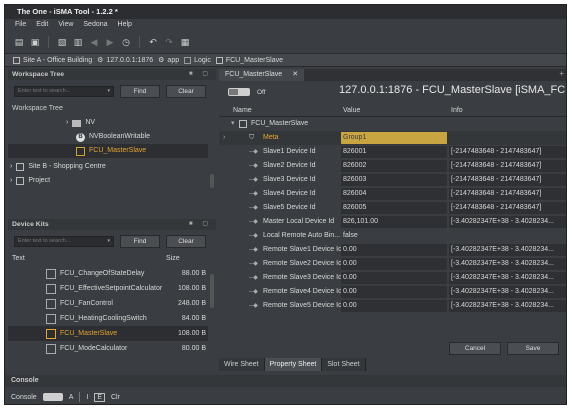 This screenshot has width=574, height=413. Describe the element at coordinates (58, 167) in the screenshot. I see `tree-item-site-b: › Site B - Shopping Centre` at that location.